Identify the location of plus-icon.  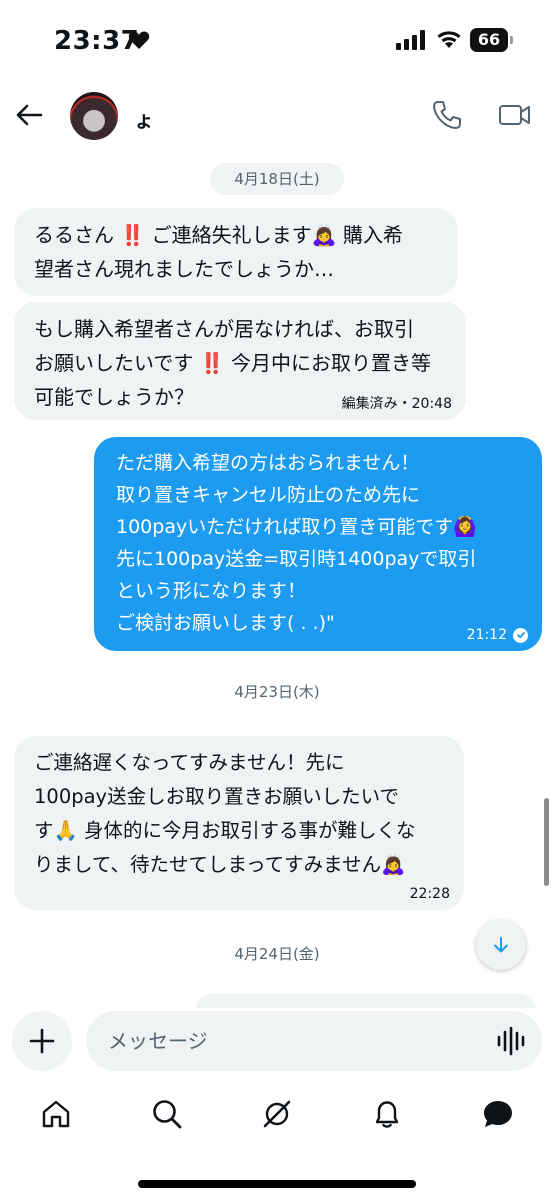
(42, 1041).